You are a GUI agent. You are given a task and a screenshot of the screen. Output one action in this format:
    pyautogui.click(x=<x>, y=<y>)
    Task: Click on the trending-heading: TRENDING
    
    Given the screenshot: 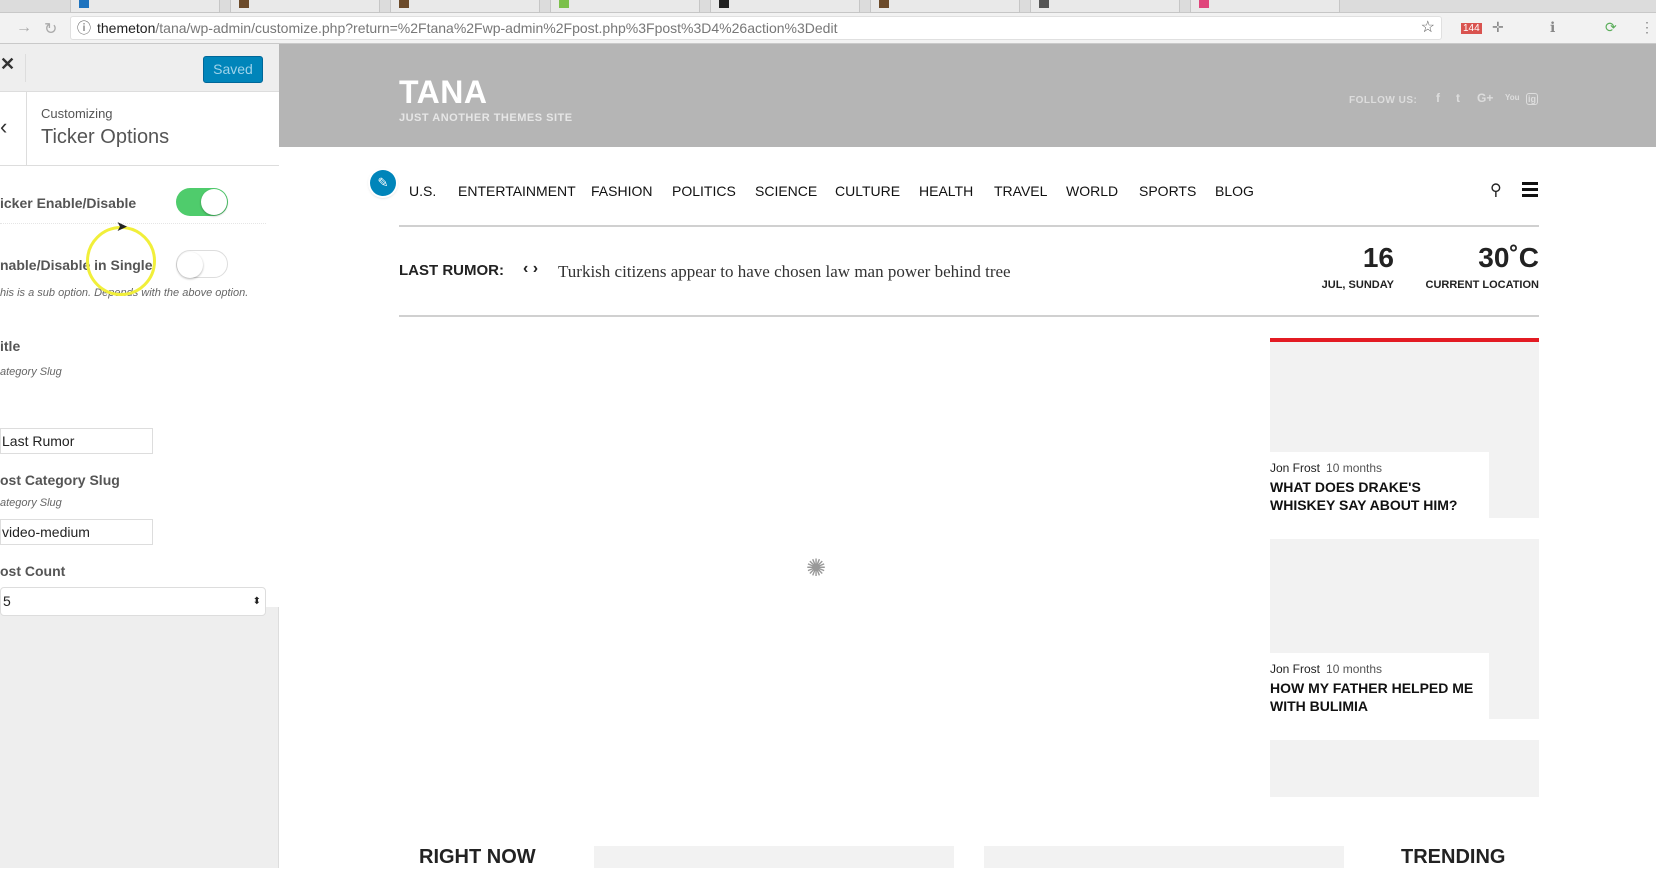 What is the action you would take?
    pyautogui.click(x=1453, y=857)
    